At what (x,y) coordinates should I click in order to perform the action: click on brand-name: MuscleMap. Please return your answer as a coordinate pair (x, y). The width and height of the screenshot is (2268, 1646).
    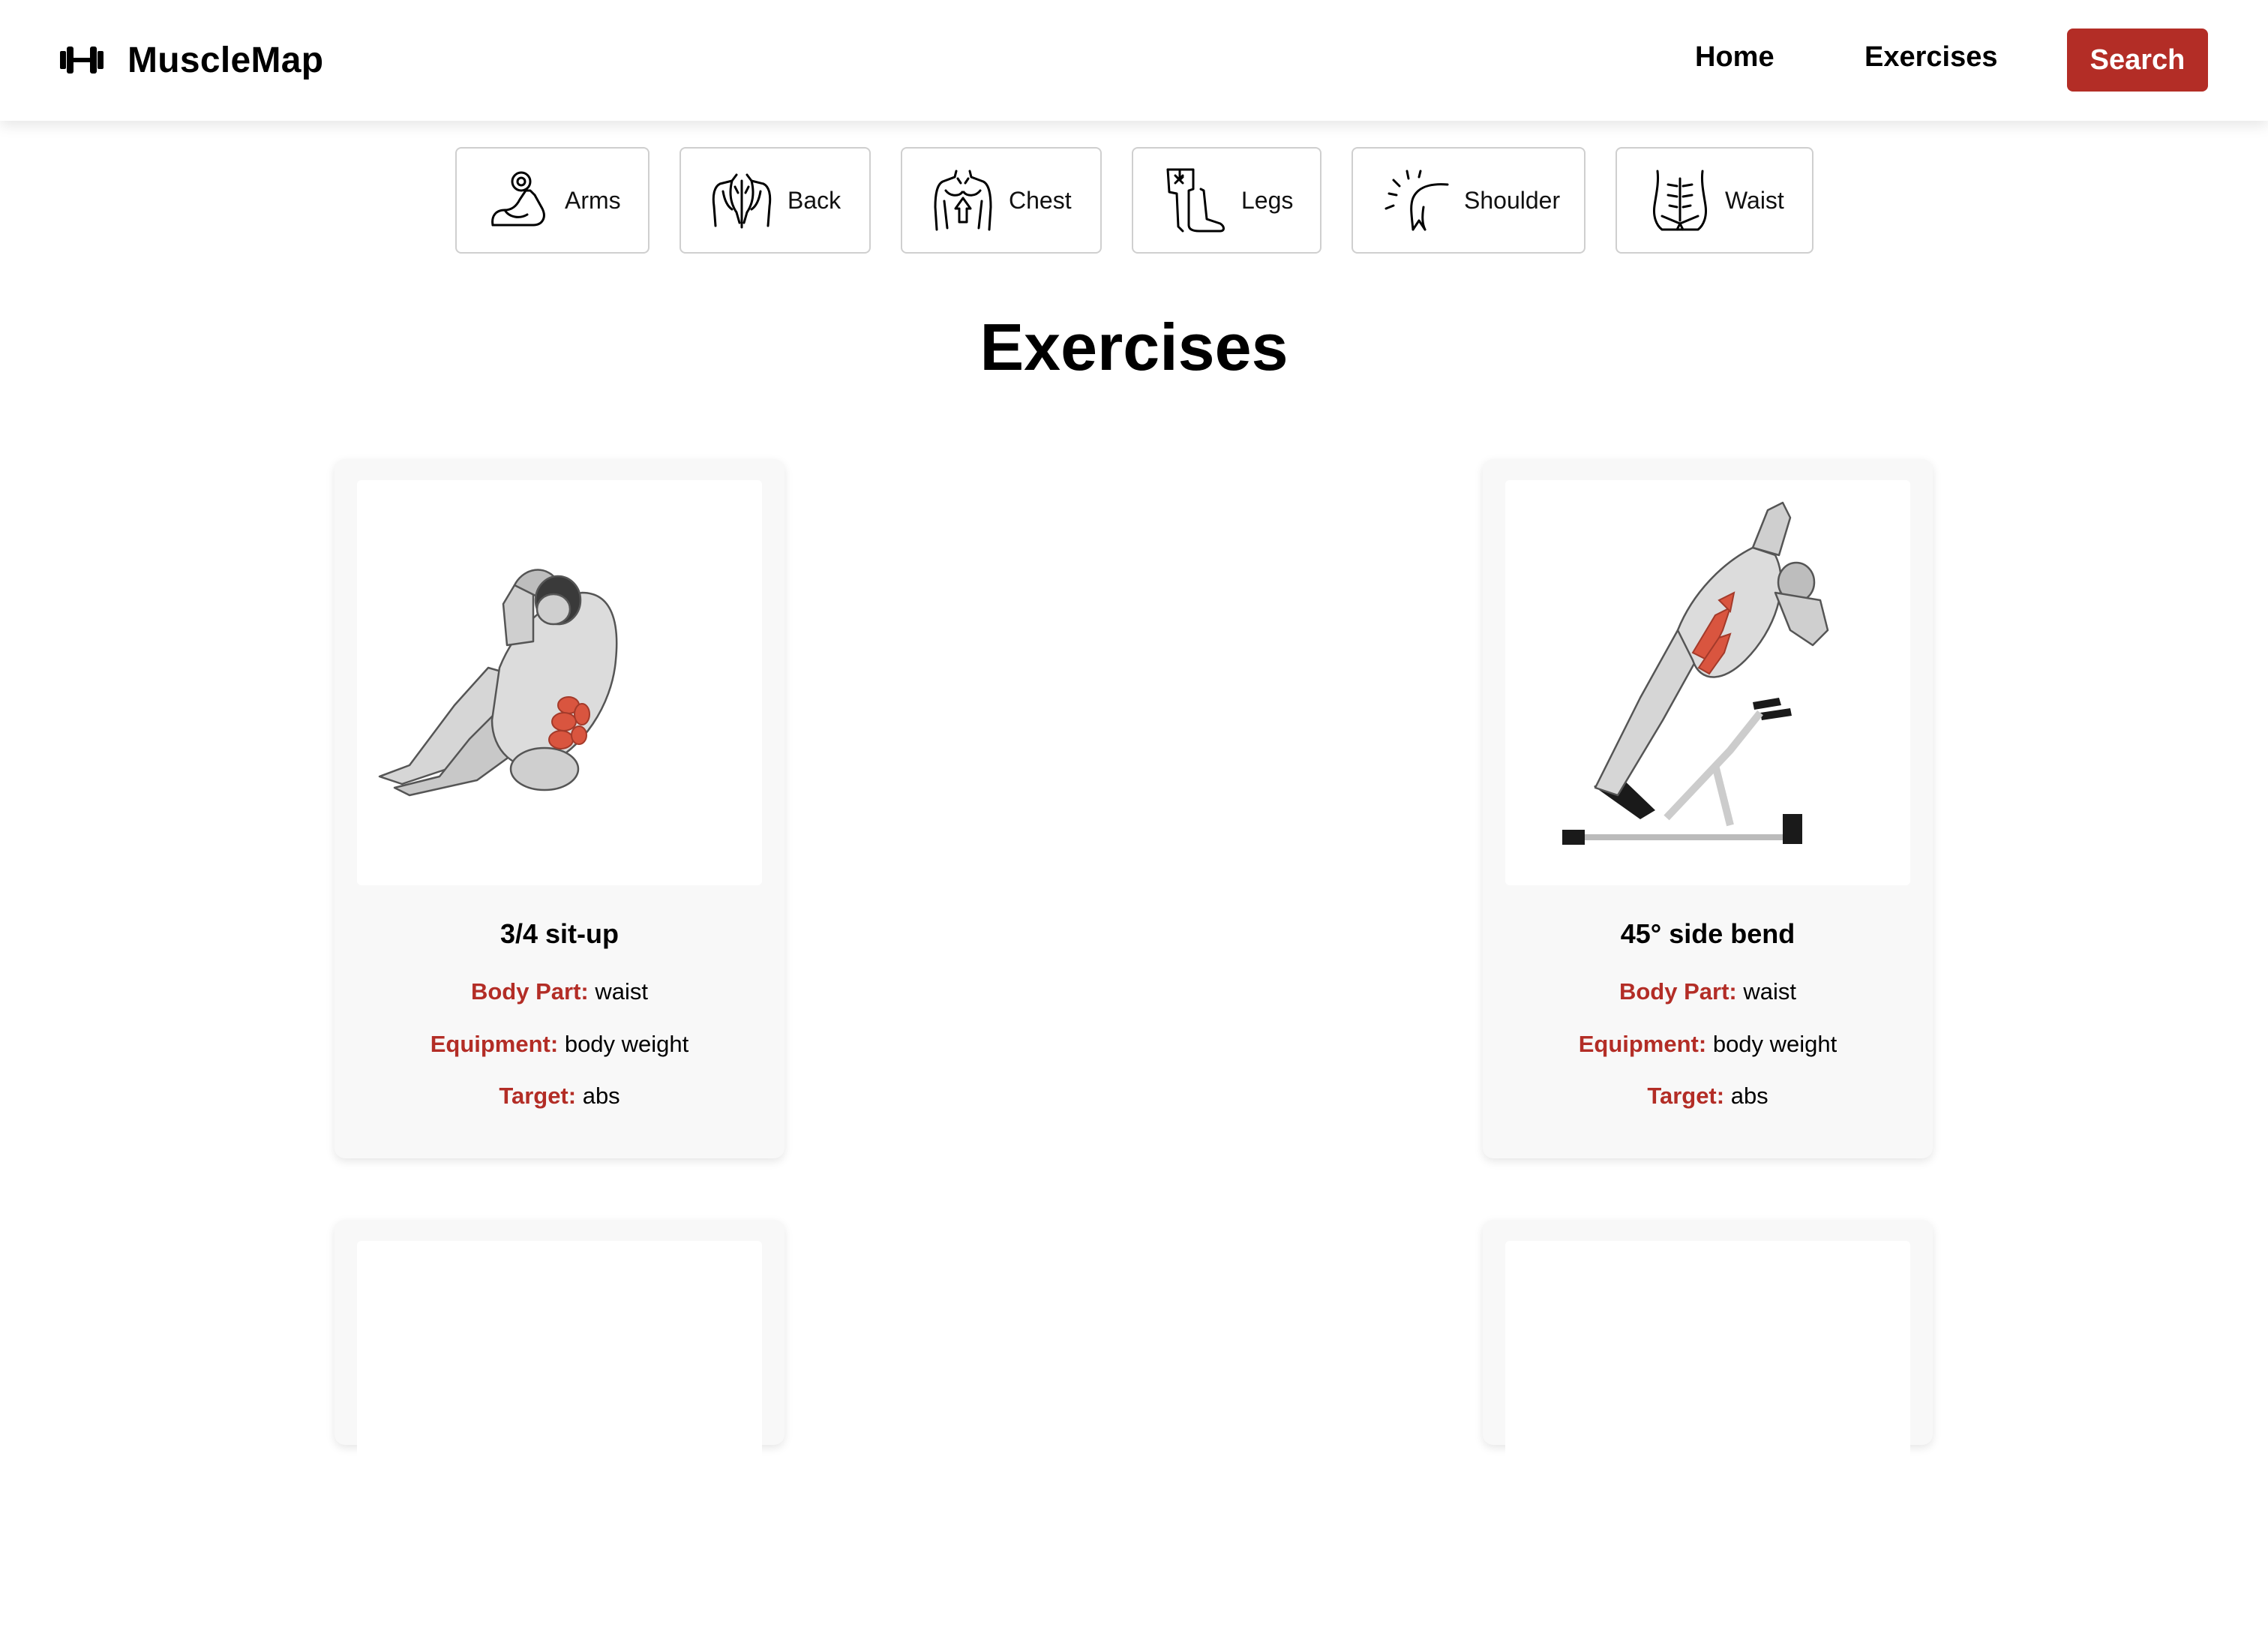
    Looking at the image, I should click on (226, 60).